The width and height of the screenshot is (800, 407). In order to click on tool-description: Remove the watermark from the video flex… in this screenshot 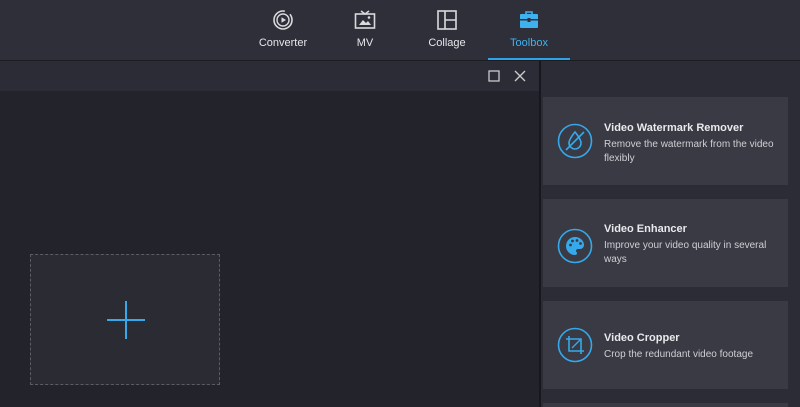, I will do `click(689, 151)`.